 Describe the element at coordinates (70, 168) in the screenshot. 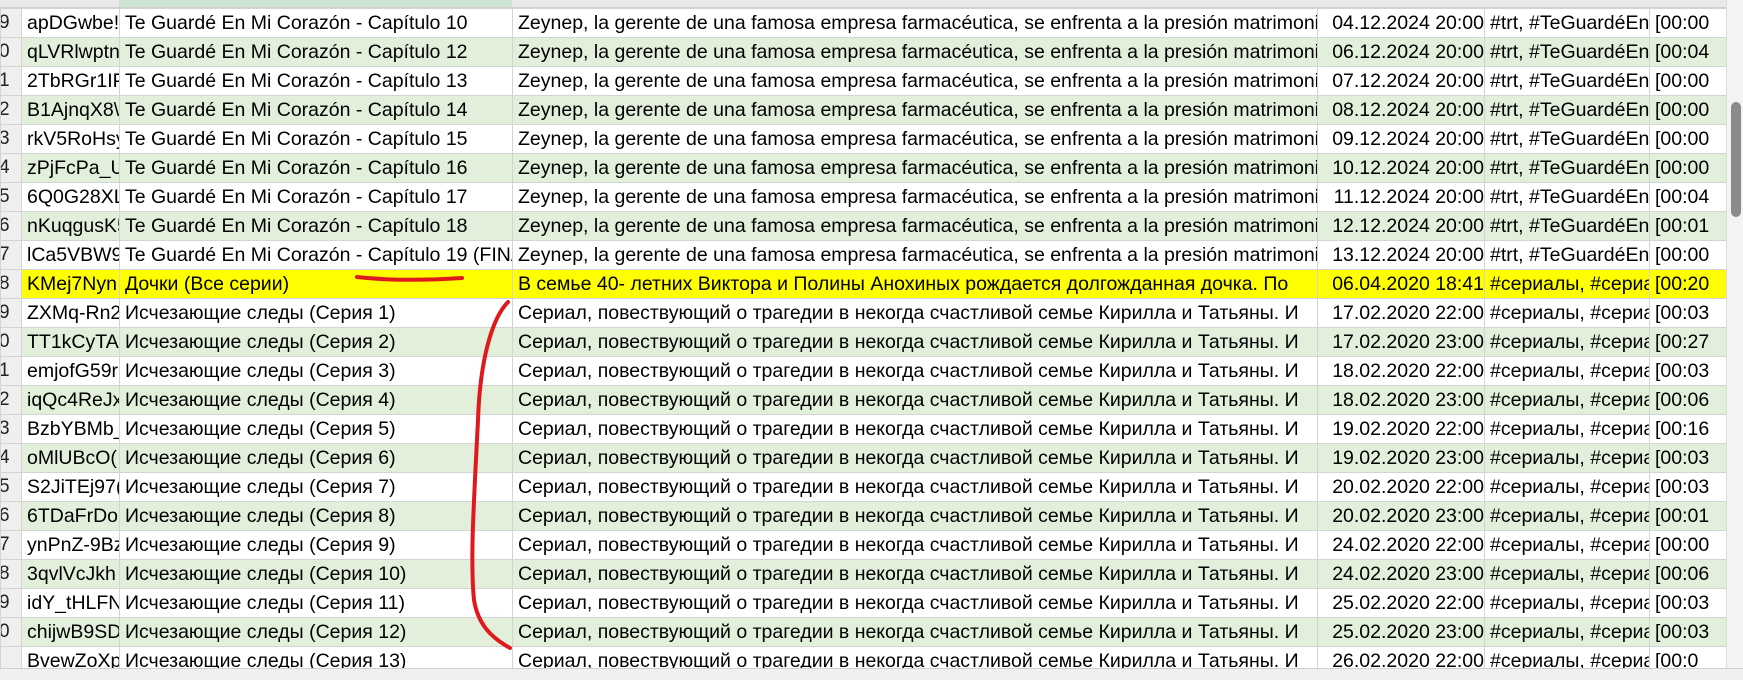

I see `cell-id: zPjFcPa_U(` at that location.